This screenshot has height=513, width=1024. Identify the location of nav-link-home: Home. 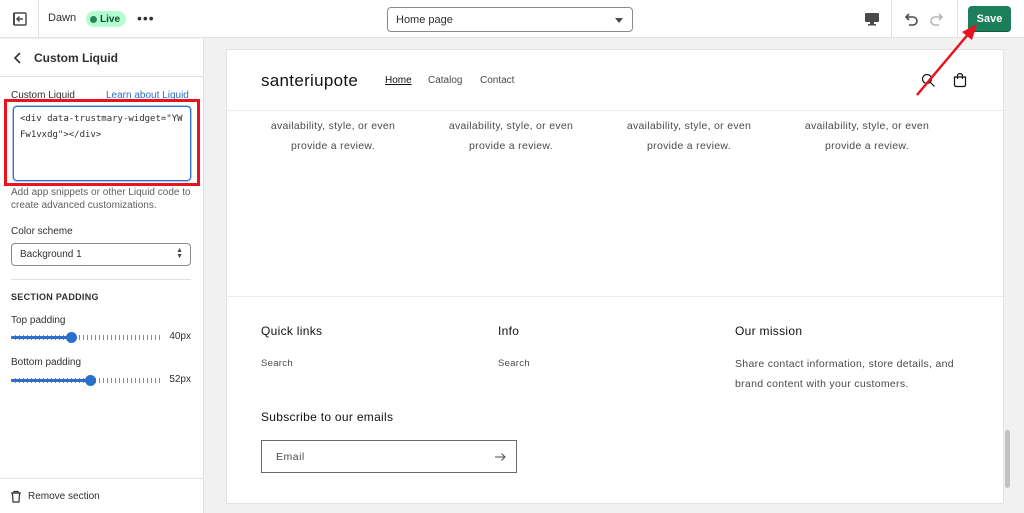
(398, 80).